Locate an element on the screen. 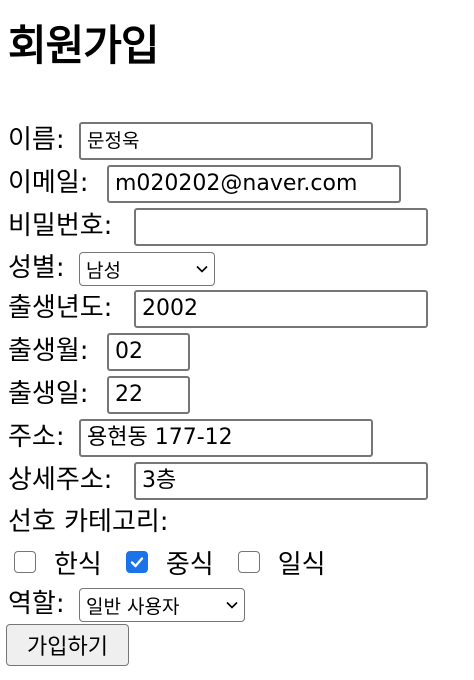 Image resolution: width=474 pixels, height=680 pixels. email-input: m020202@naver.com is located at coordinates (254, 184).